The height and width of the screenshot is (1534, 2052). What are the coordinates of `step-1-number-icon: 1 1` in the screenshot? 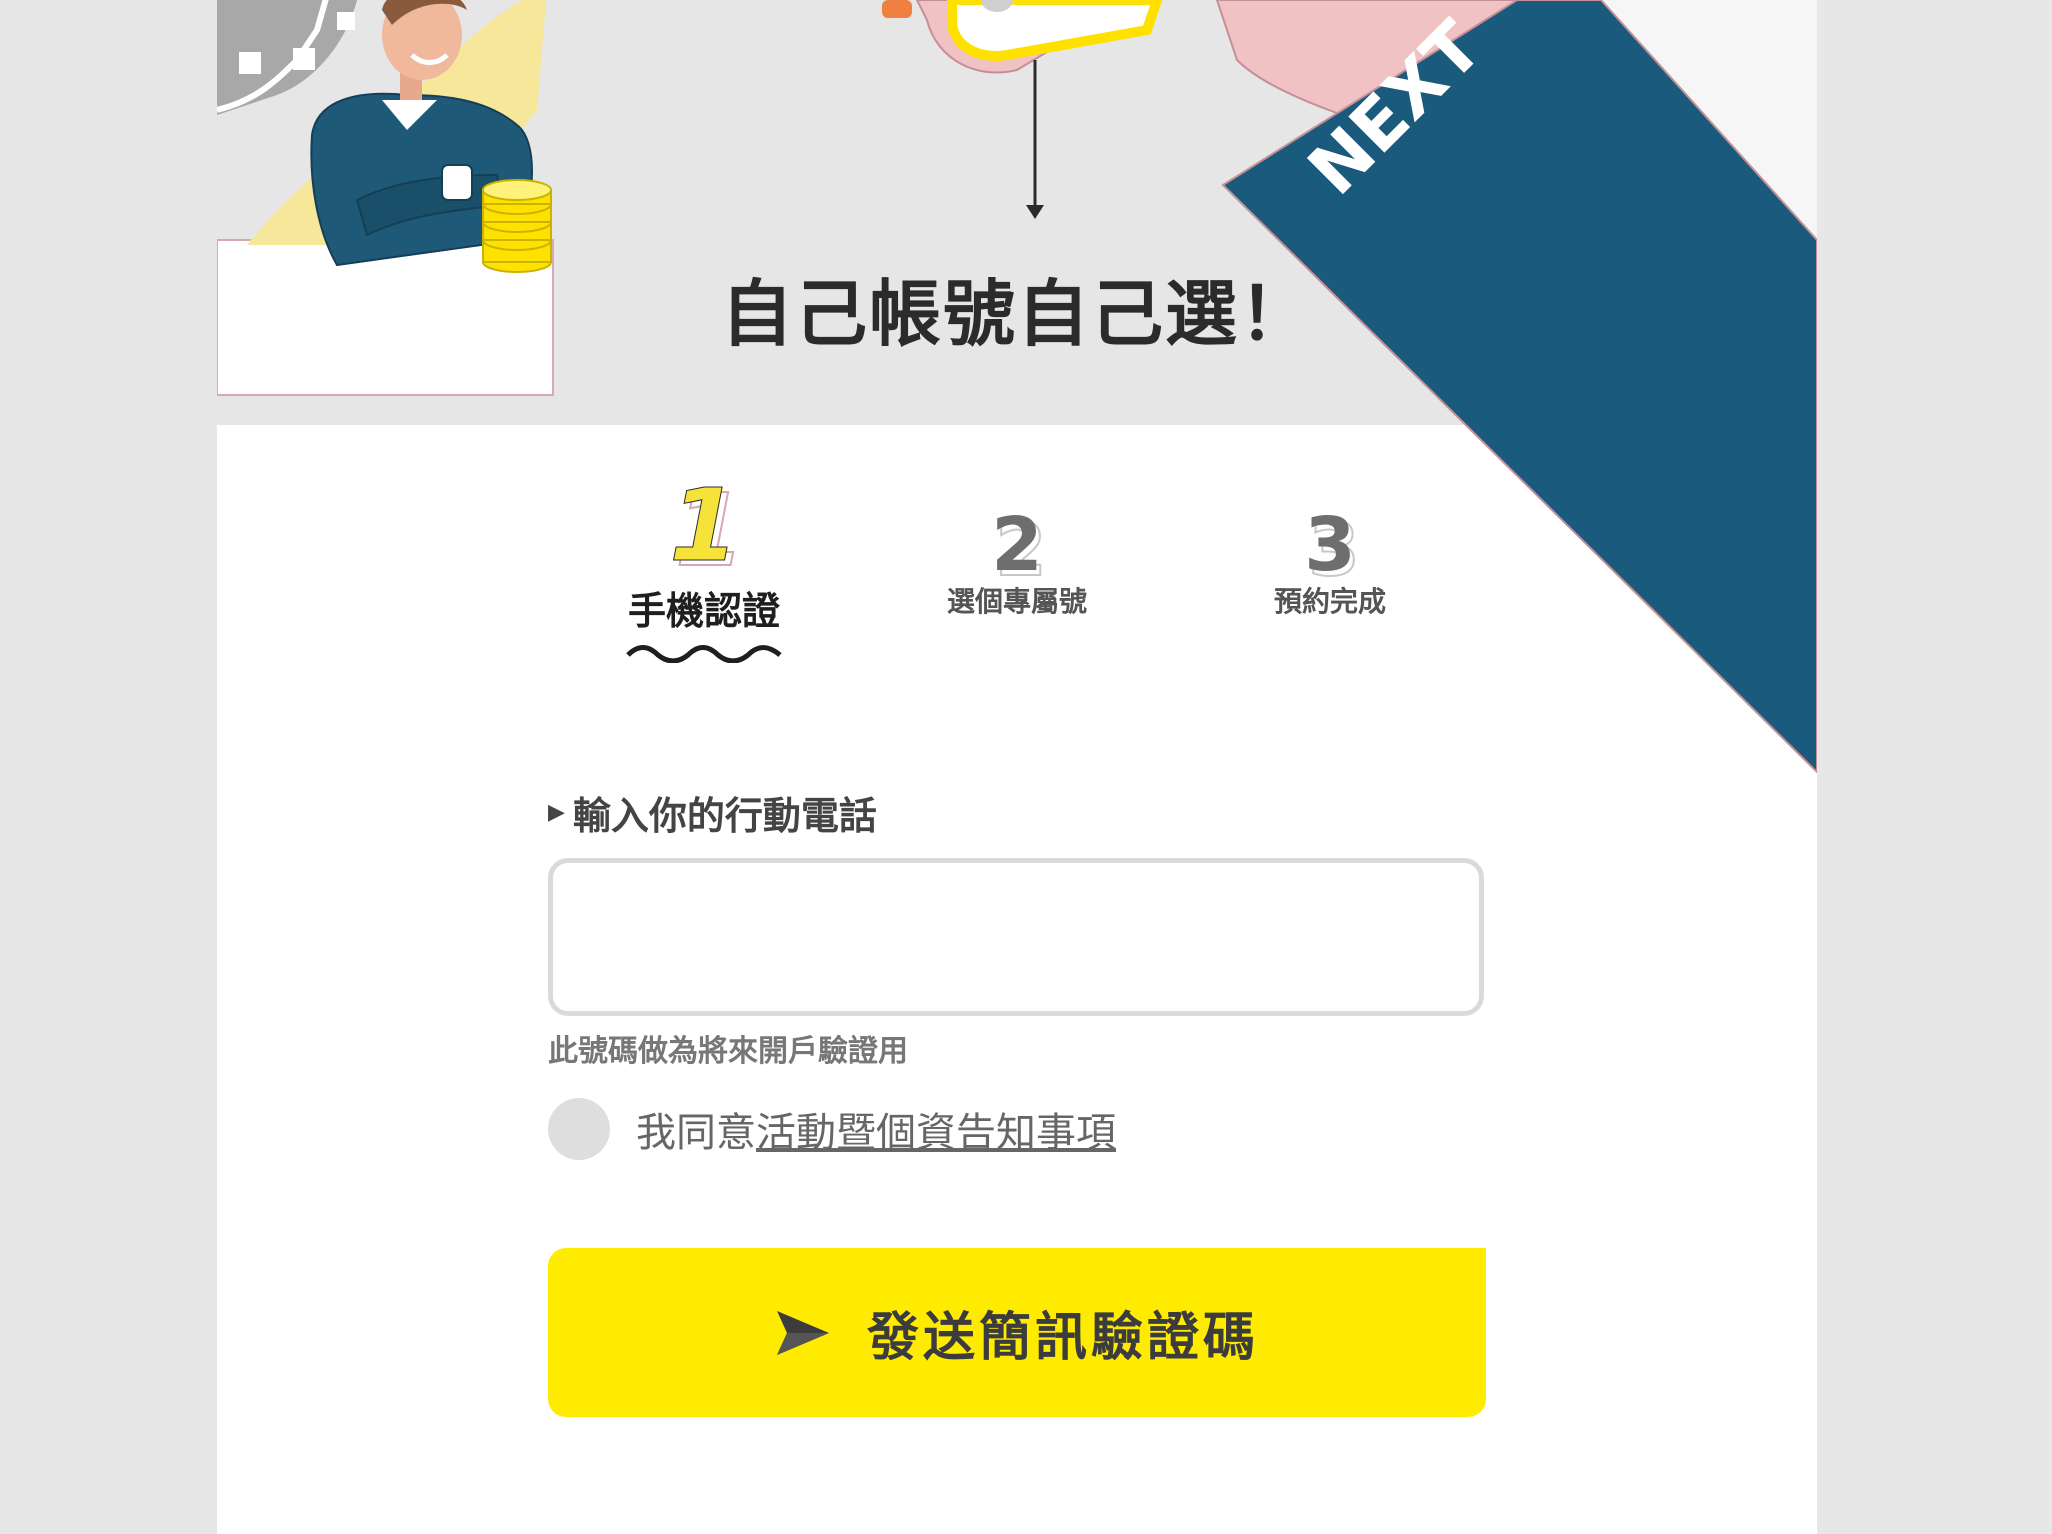 It's located at (707, 525).